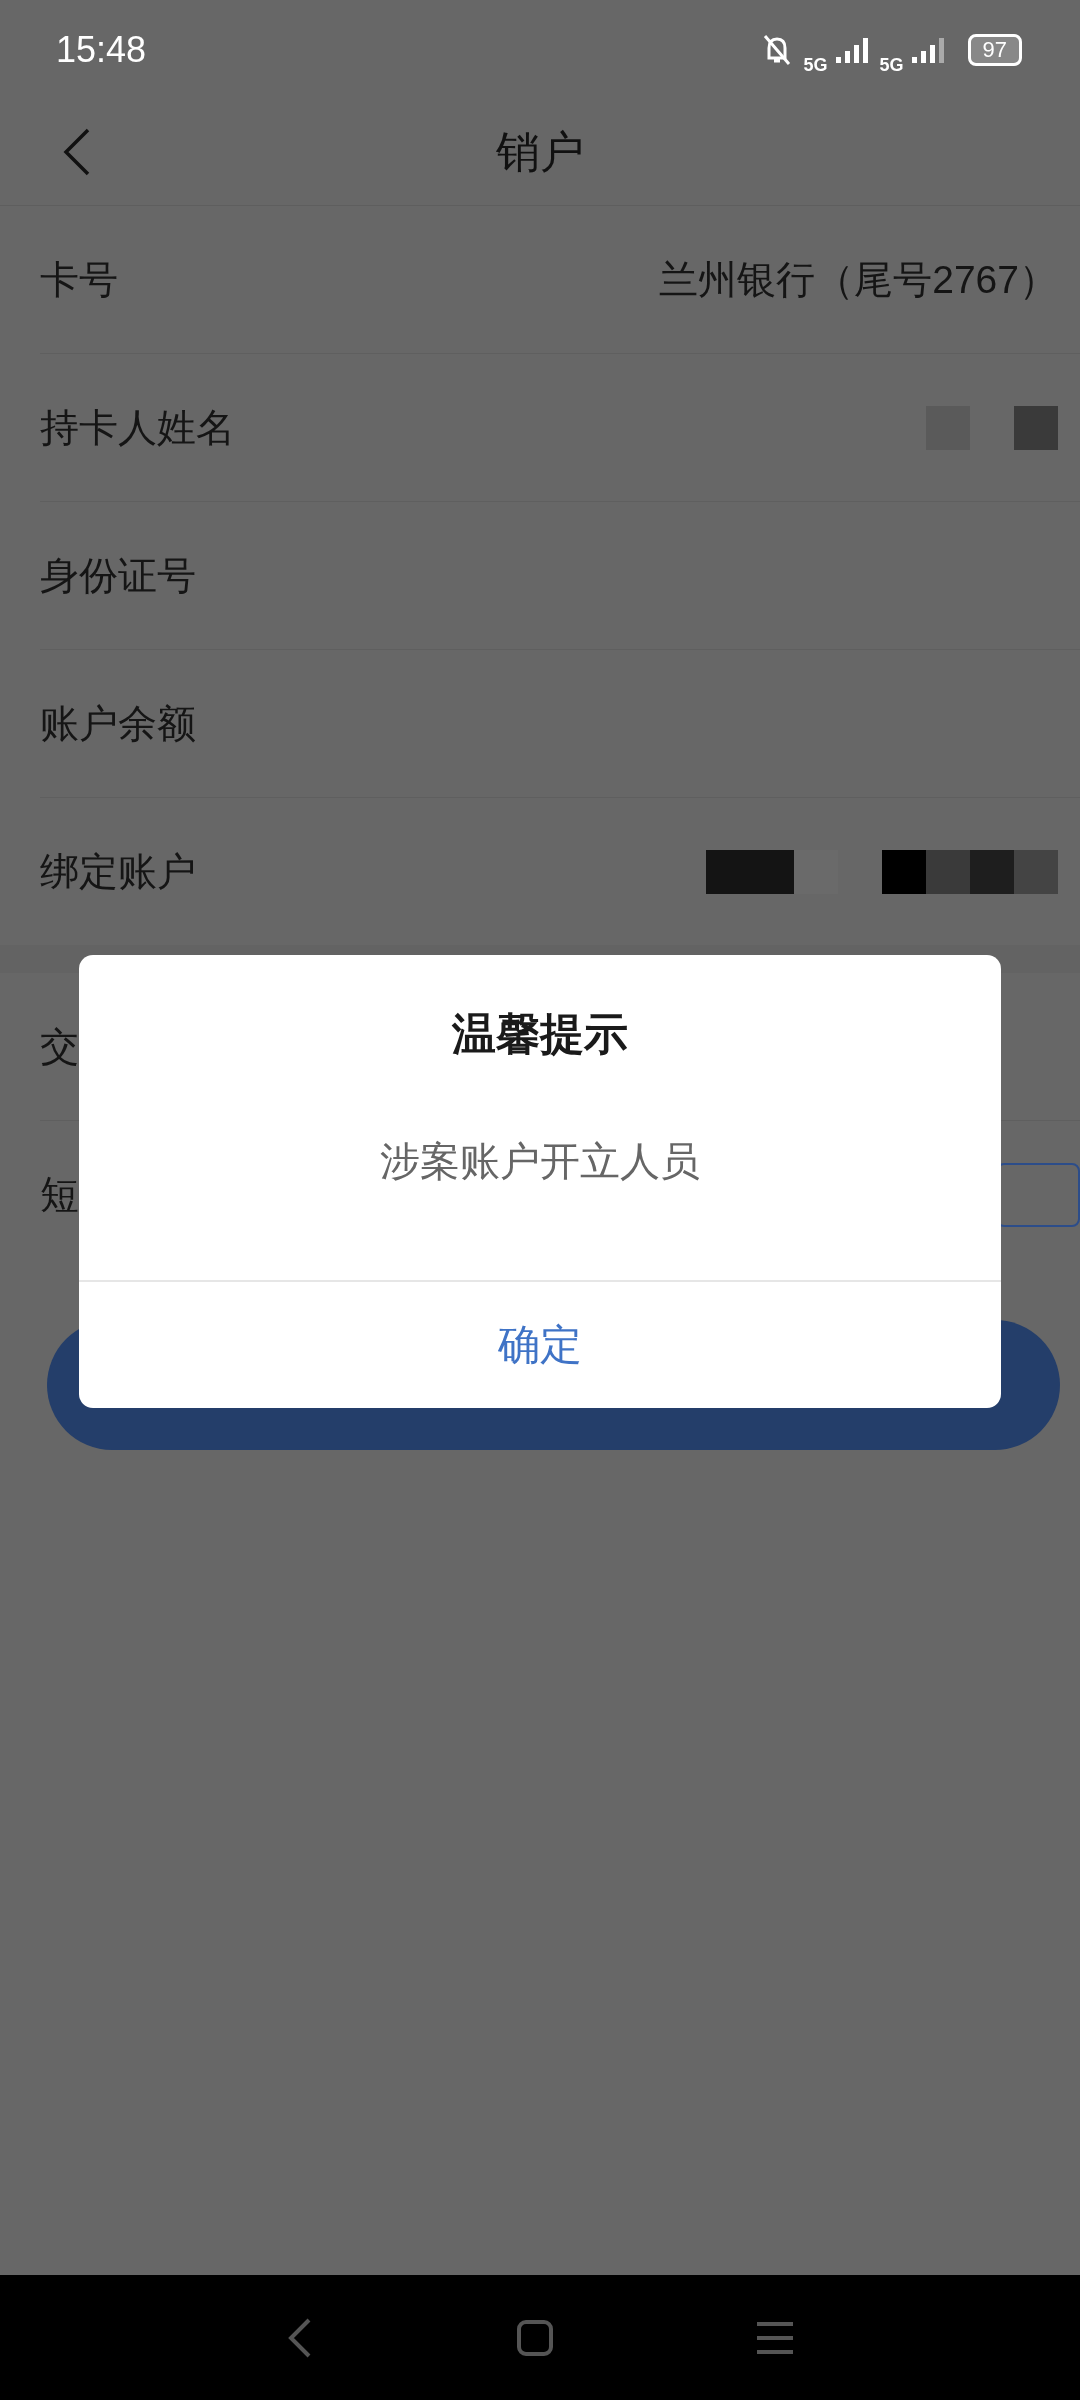 This screenshot has width=1080, height=2400. Describe the element at coordinates (118, 575) in the screenshot. I see `field-label: 身份证号` at that location.